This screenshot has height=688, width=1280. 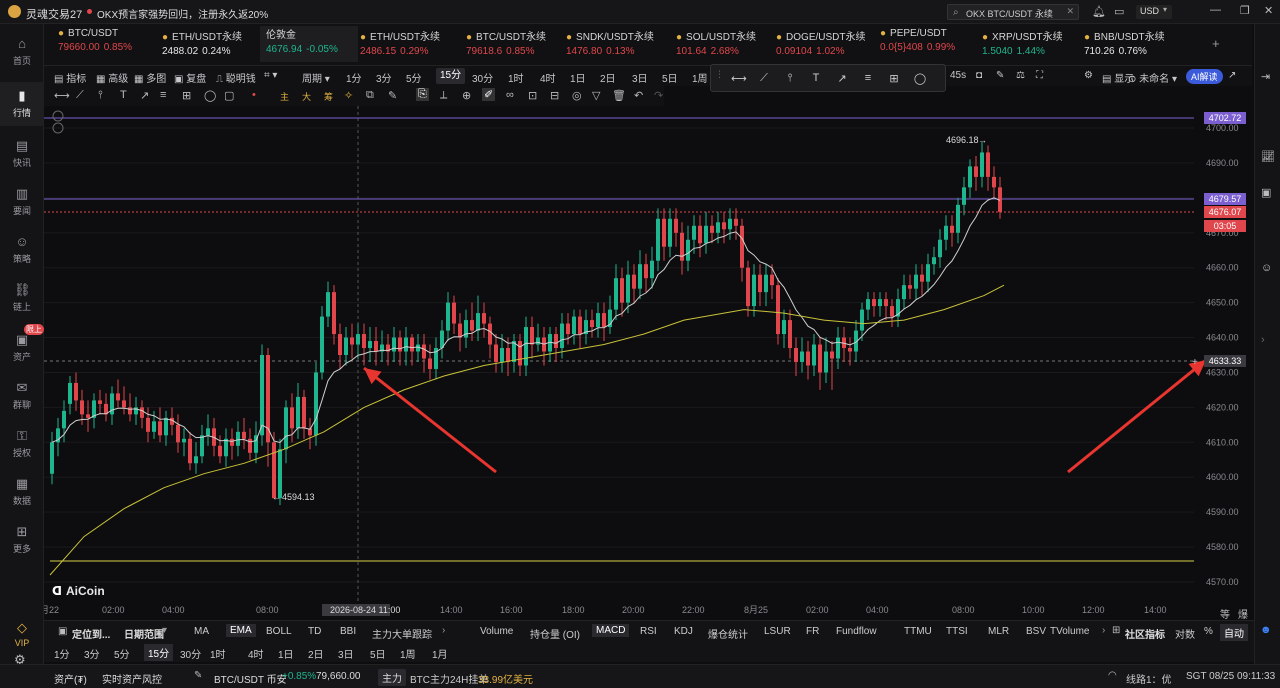 What do you see at coordinates (816, 79) in the screenshot?
I see `text2-tool-icon: T` at bounding box center [816, 79].